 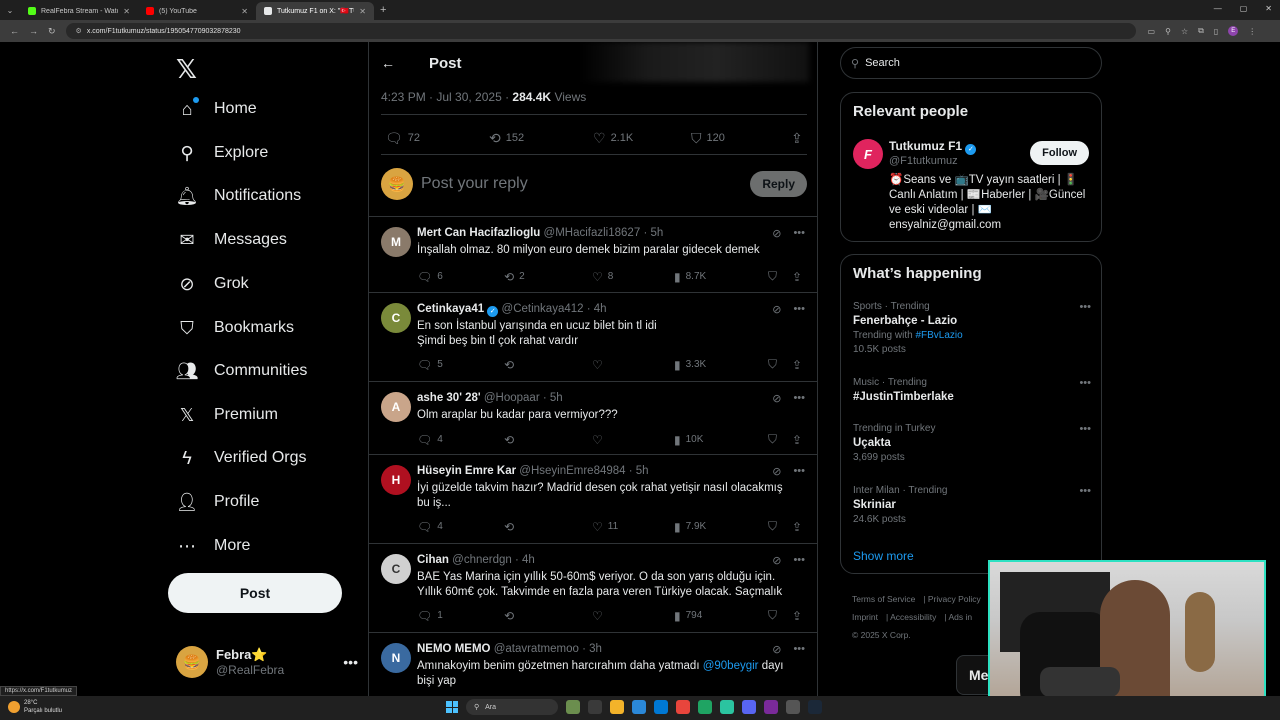 I want to click on sidepanel-icon: ▯, so click(x=1216, y=31).